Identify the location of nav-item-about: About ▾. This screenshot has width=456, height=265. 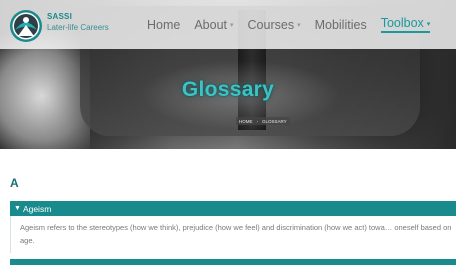
(213, 25).